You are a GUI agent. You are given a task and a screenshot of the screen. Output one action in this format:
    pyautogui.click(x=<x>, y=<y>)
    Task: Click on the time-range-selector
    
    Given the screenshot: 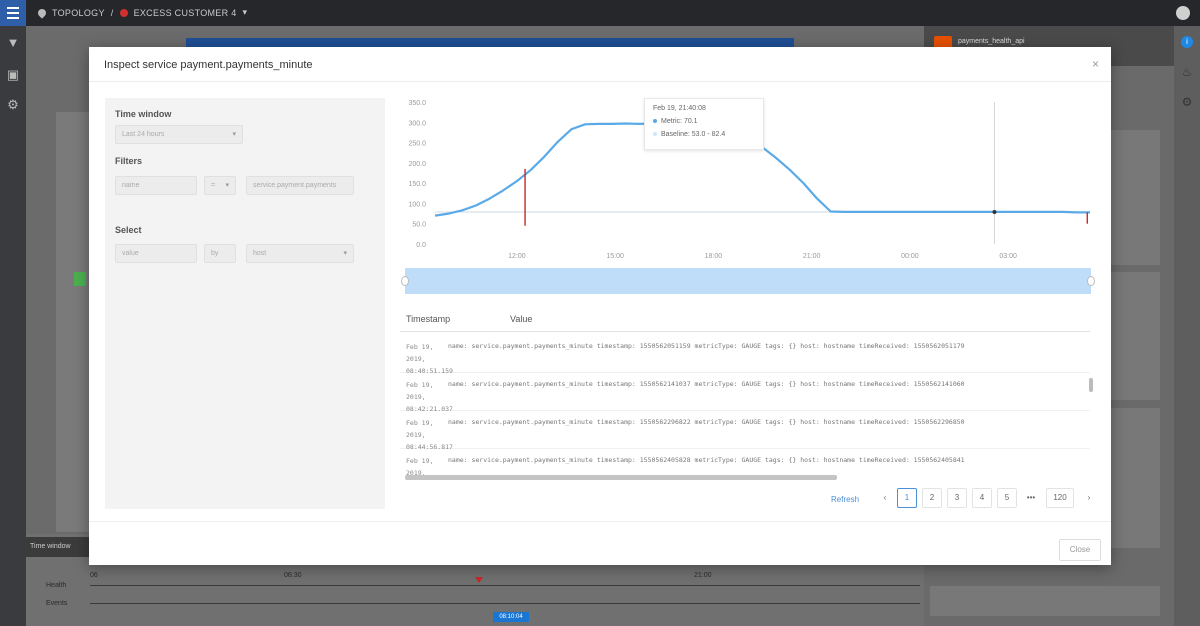 What is the action you would take?
    pyautogui.click(x=748, y=281)
    